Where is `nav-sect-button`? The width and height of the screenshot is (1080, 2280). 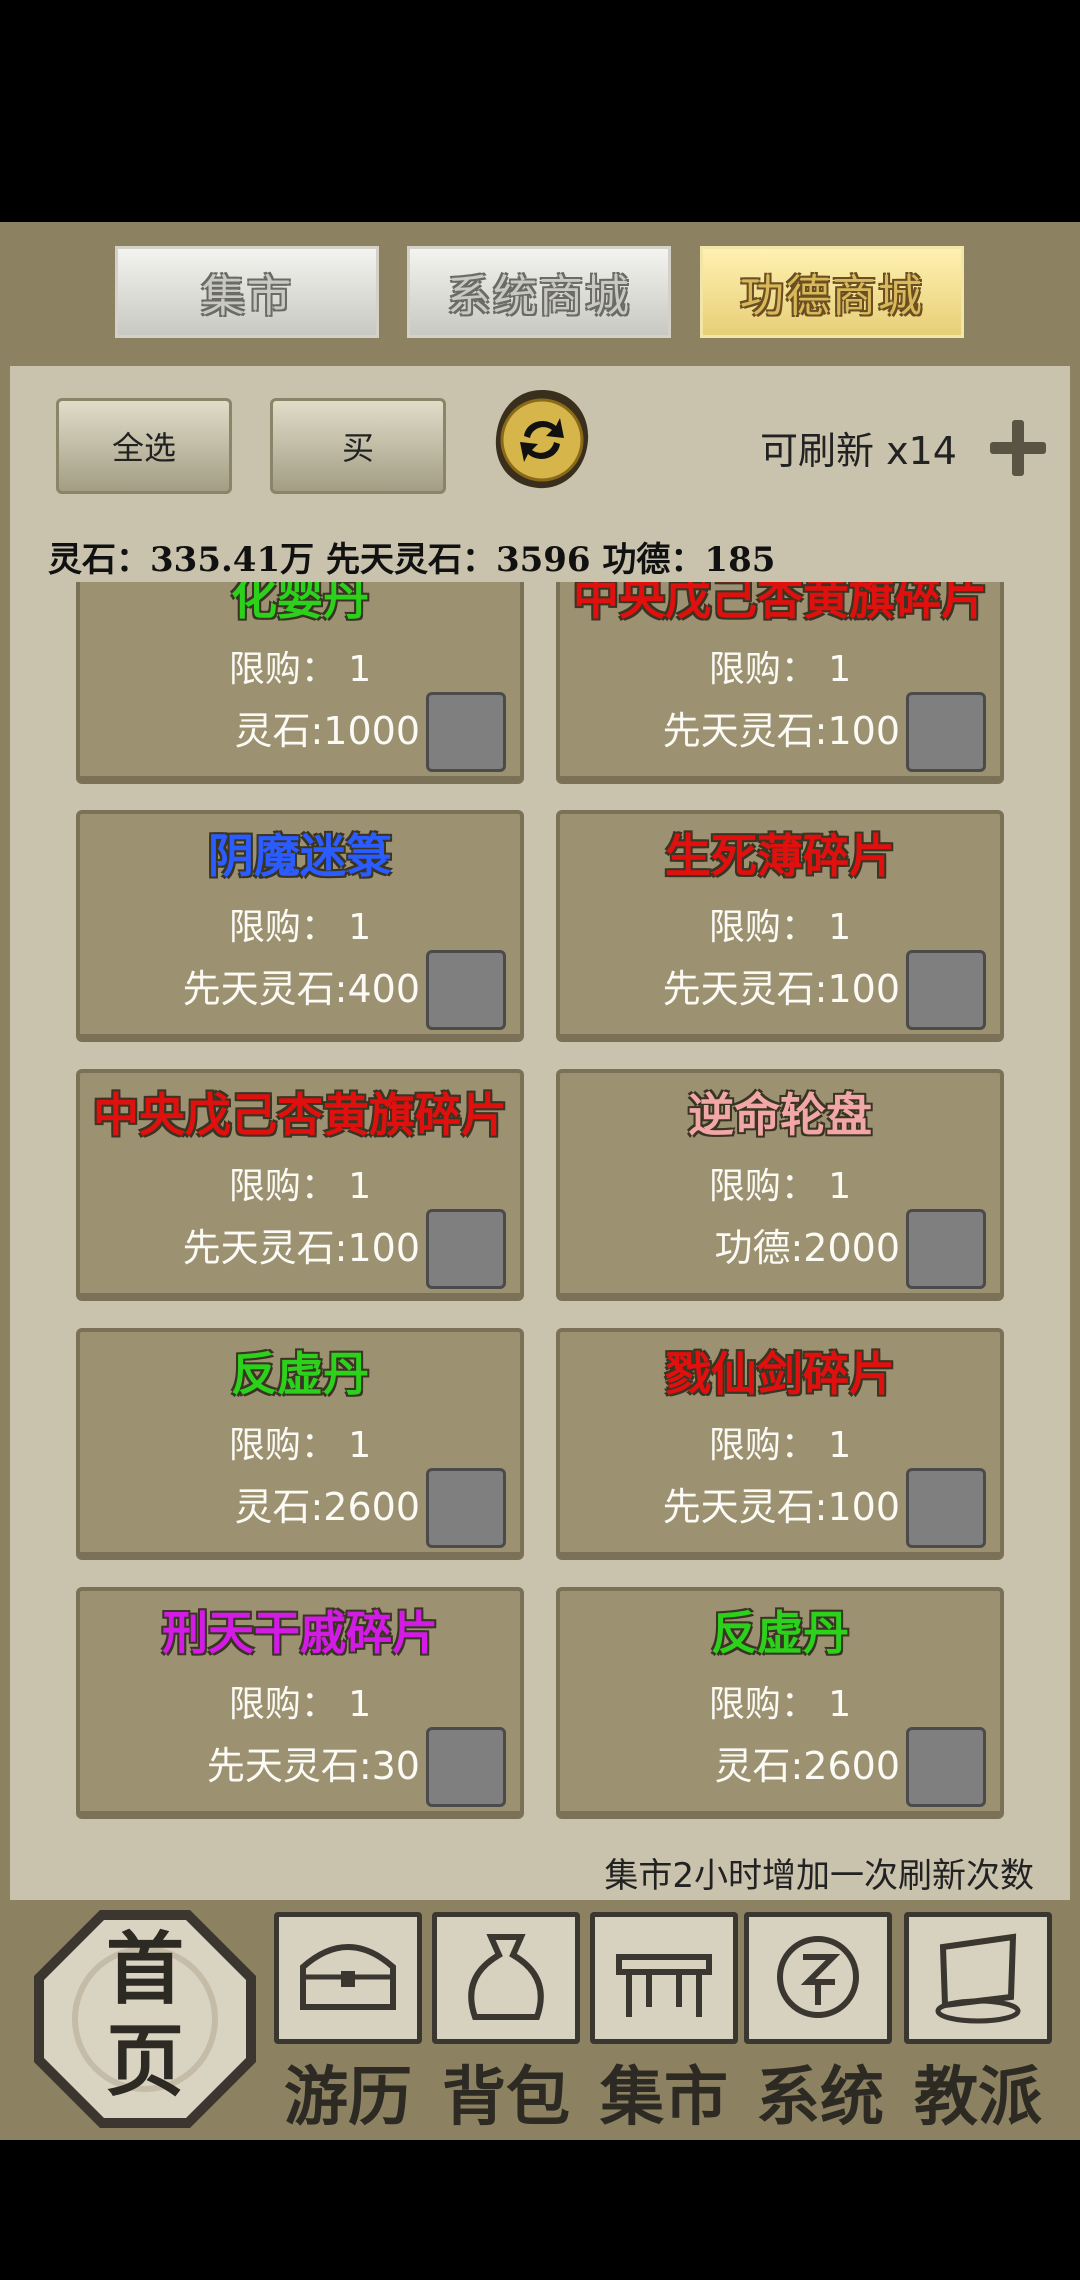
nav-sect-button is located at coordinates (978, 1978).